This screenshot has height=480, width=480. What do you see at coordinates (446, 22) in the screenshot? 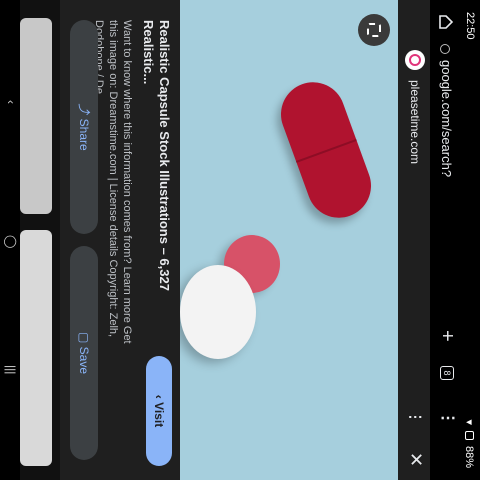
I see `home-icon` at bounding box center [446, 22].